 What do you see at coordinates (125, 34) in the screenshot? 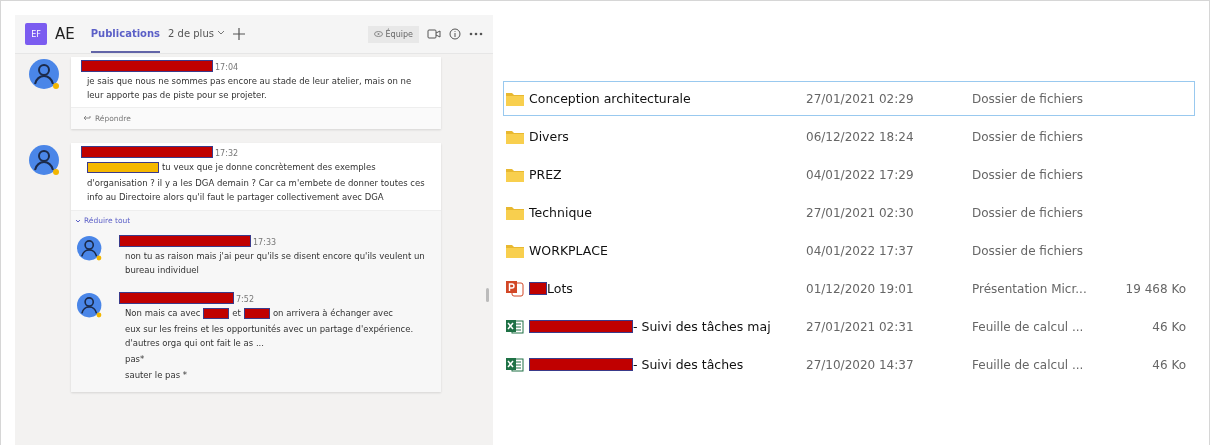
I see `channel-tab: Publications` at bounding box center [125, 34].